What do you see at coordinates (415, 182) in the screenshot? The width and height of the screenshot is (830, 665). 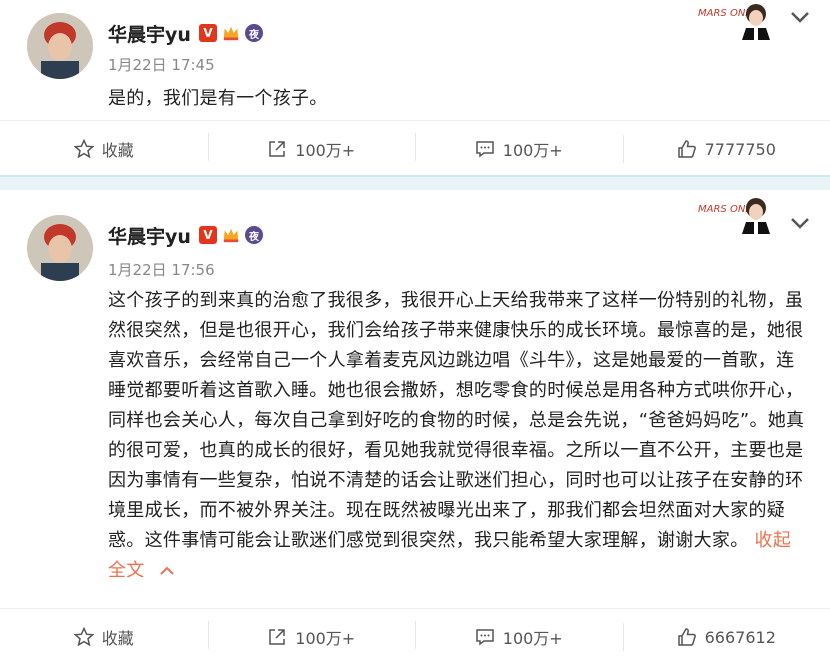 I see `post-separator` at bounding box center [415, 182].